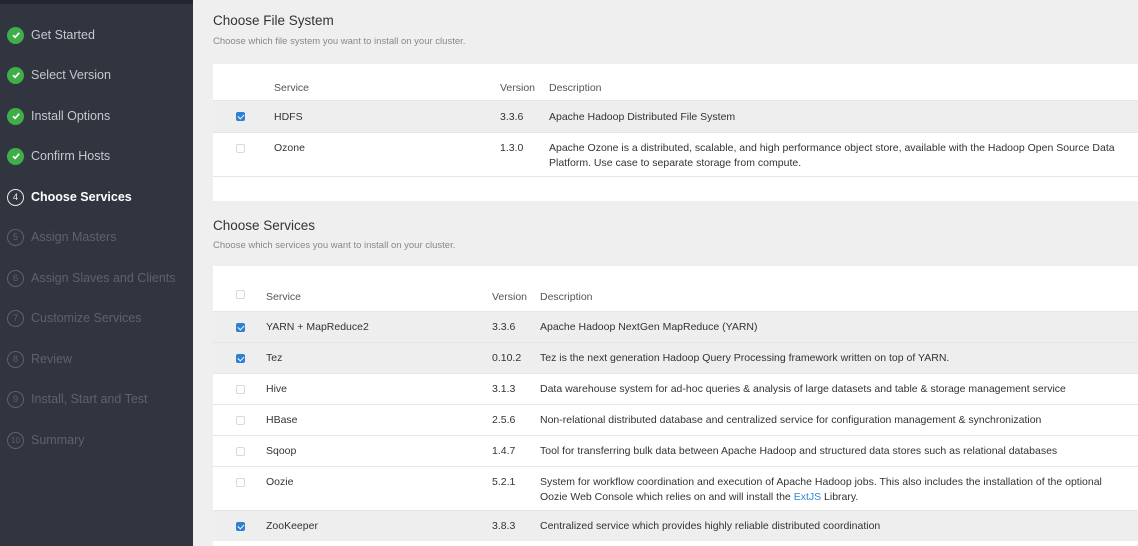 This screenshot has height=546, width=1138. What do you see at coordinates (58, 440) in the screenshot?
I see `step-label: Summary` at bounding box center [58, 440].